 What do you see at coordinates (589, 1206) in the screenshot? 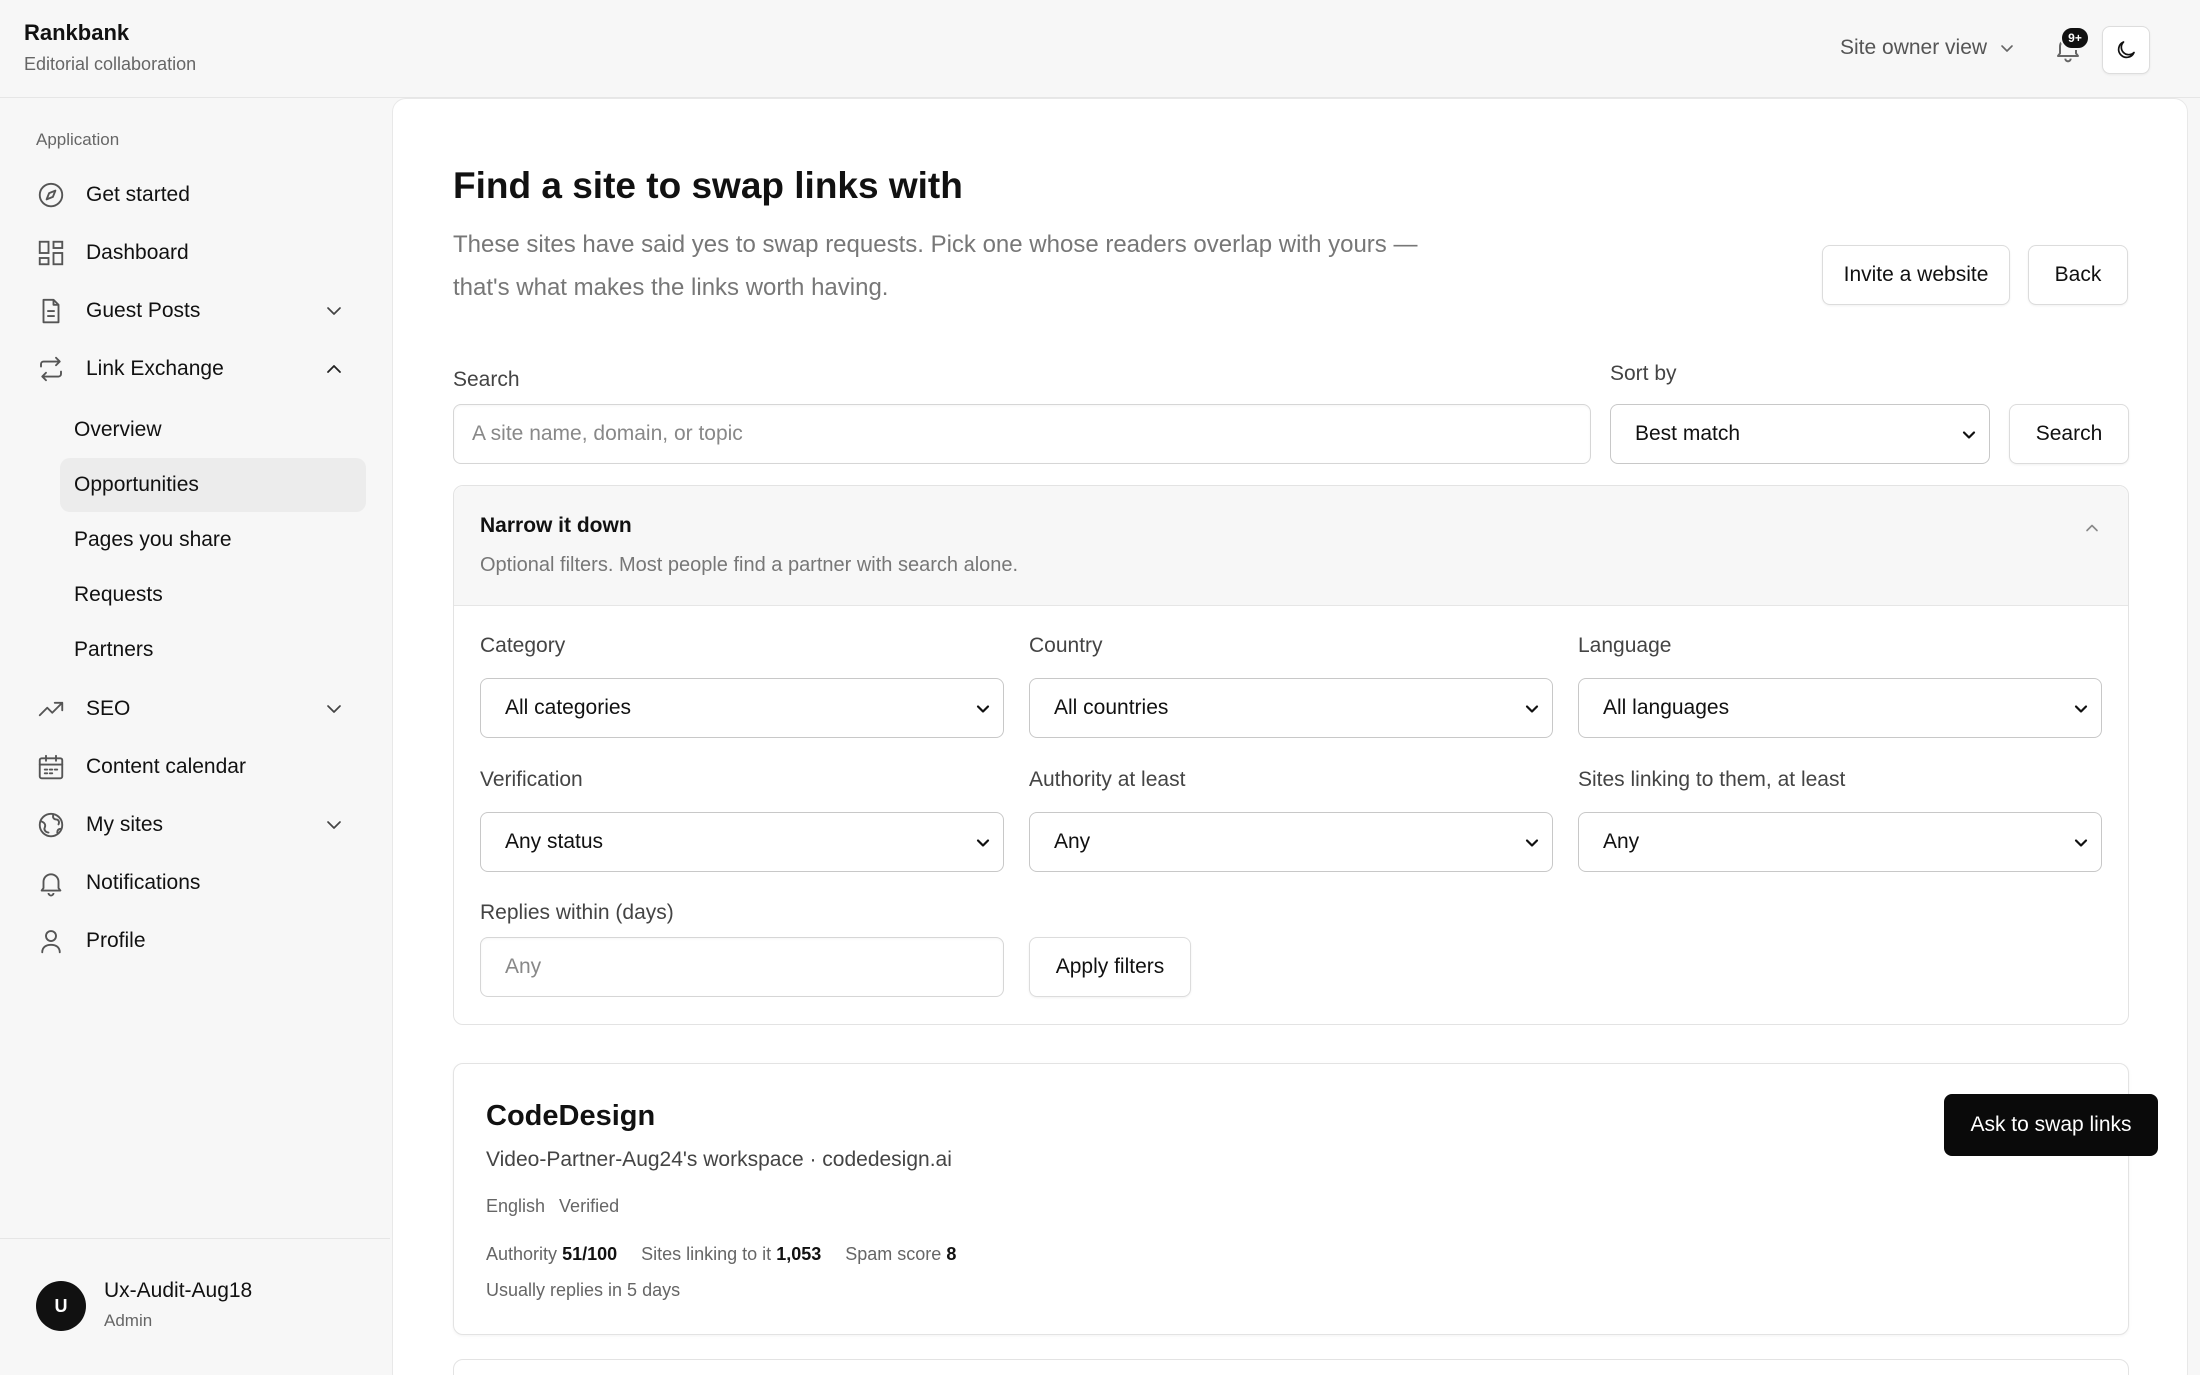
I see `verified-tag: Verified` at bounding box center [589, 1206].